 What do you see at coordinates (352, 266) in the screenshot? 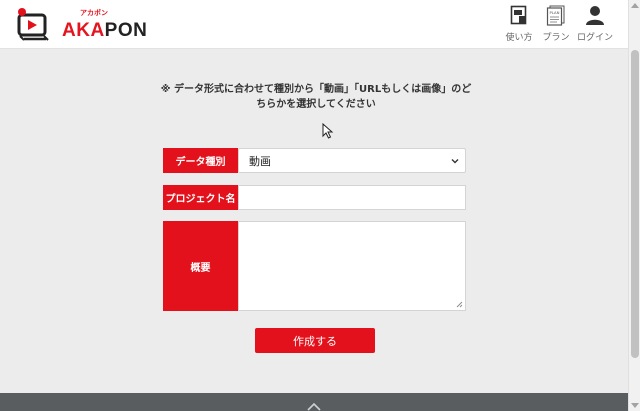
I see `summary-textarea` at bounding box center [352, 266].